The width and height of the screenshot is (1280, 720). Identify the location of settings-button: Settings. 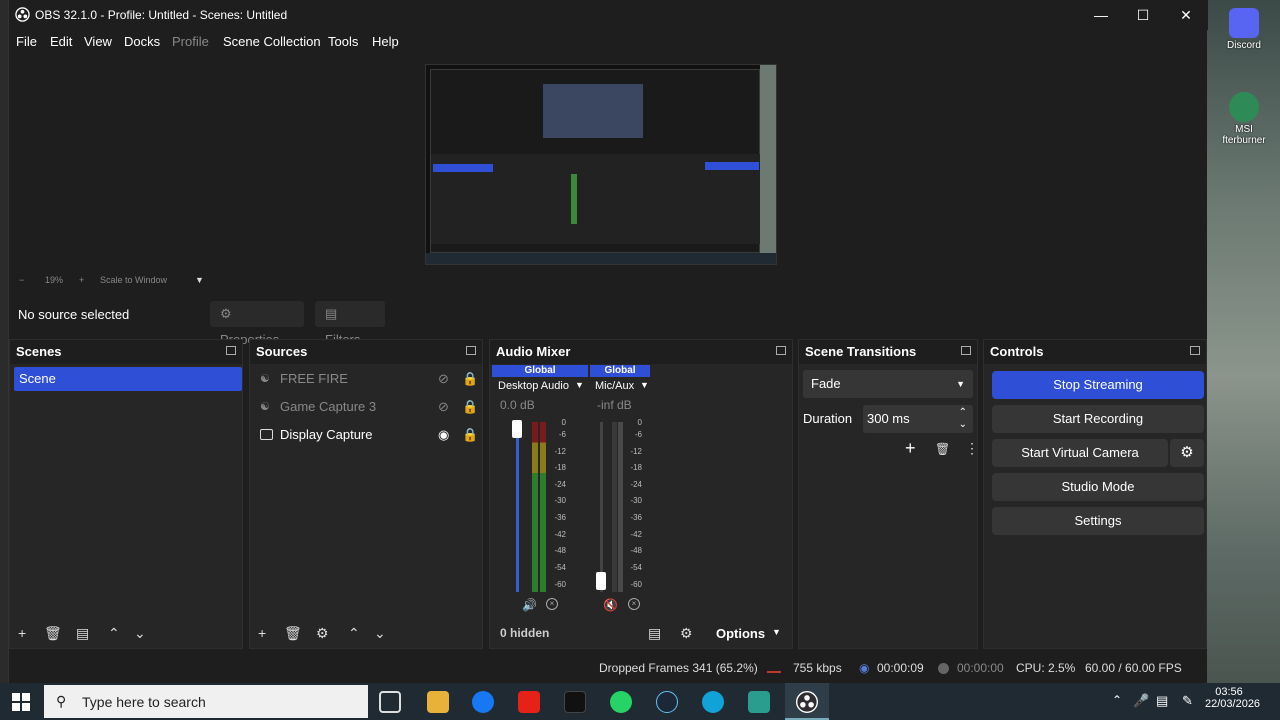
(1098, 521).